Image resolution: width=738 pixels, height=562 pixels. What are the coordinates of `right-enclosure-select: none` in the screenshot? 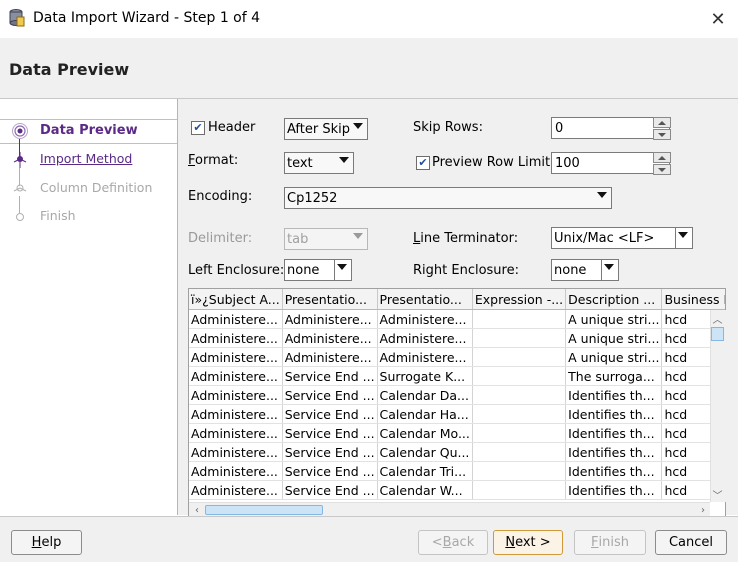 It's located at (585, 270).